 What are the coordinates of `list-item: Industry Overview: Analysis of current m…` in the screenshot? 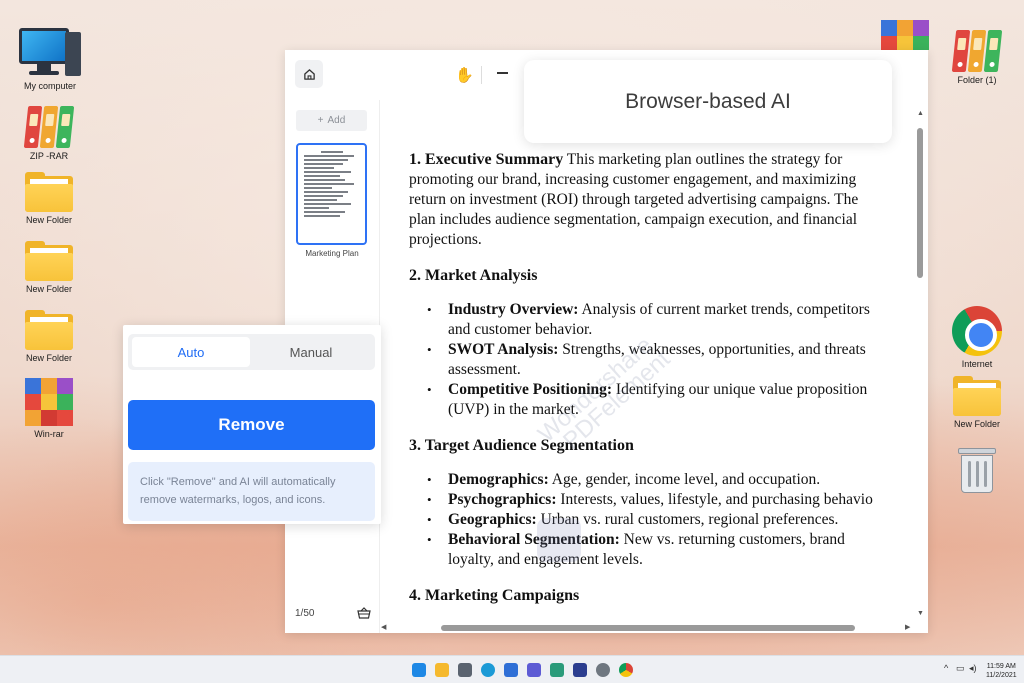 It's located at (671, 320).